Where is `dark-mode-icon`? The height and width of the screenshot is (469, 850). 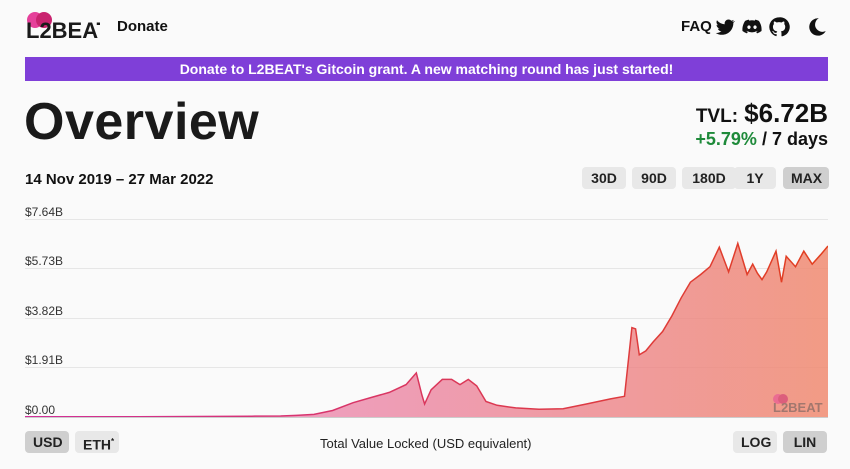
dark-mode-icon is located at coordinates (817, 27).